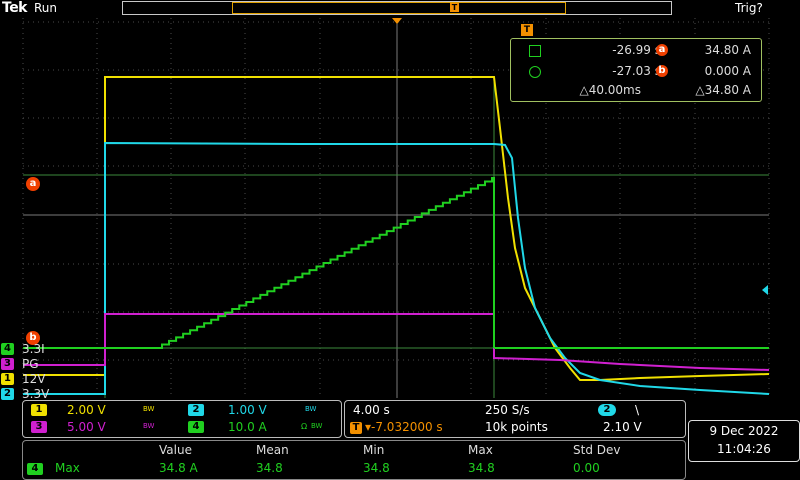 The image size is (800, 480). Describe the element at coordinates (481, 468) in the screenshot. I see `meas-max: 34.8` at that location.